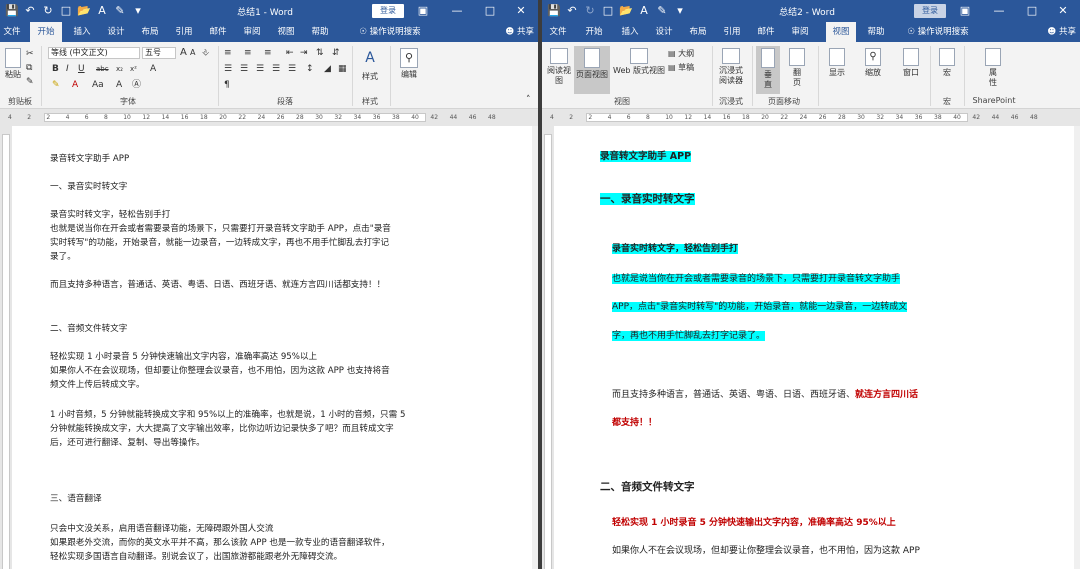  I want to click on close-icon: ✕, so click(521, 11).